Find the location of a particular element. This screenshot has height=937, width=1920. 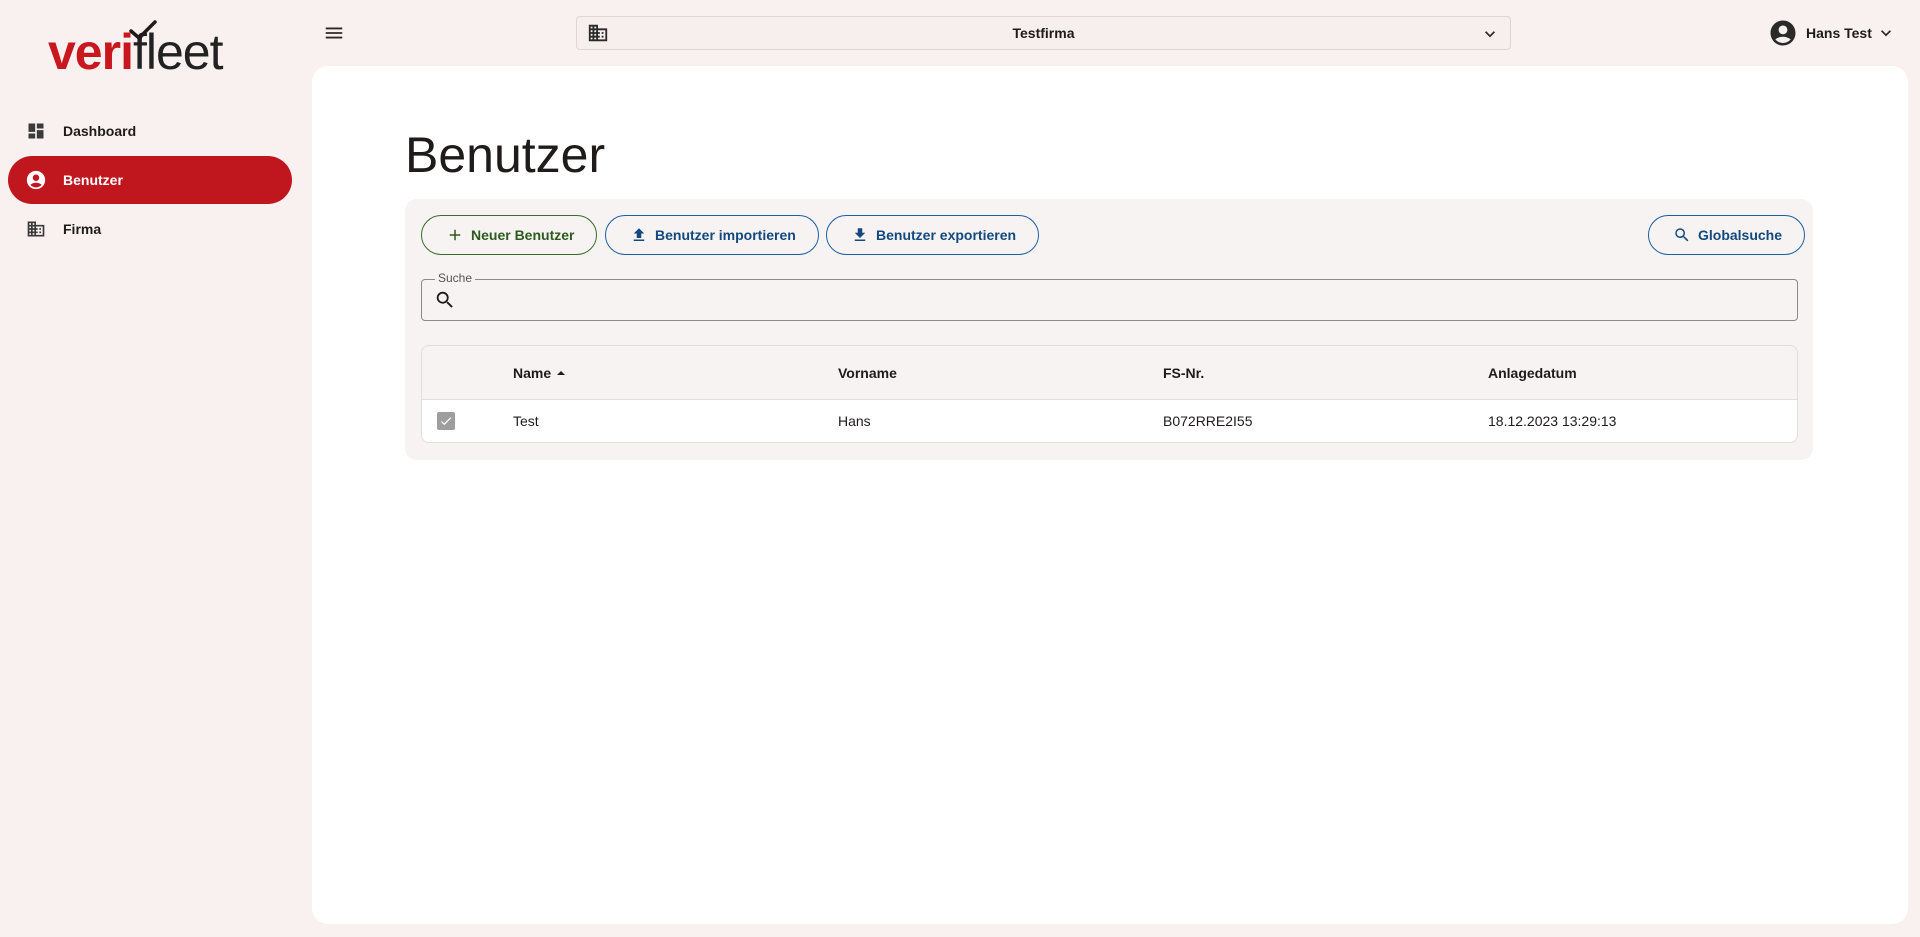

upload-icon is located at coordinates (639, 235).